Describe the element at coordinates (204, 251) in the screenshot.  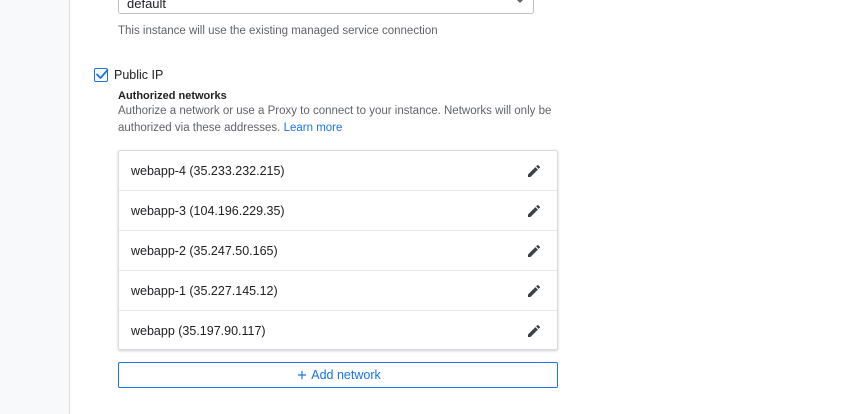
I see `network-label: webapp-2 (35.247.50.165)` at that location.